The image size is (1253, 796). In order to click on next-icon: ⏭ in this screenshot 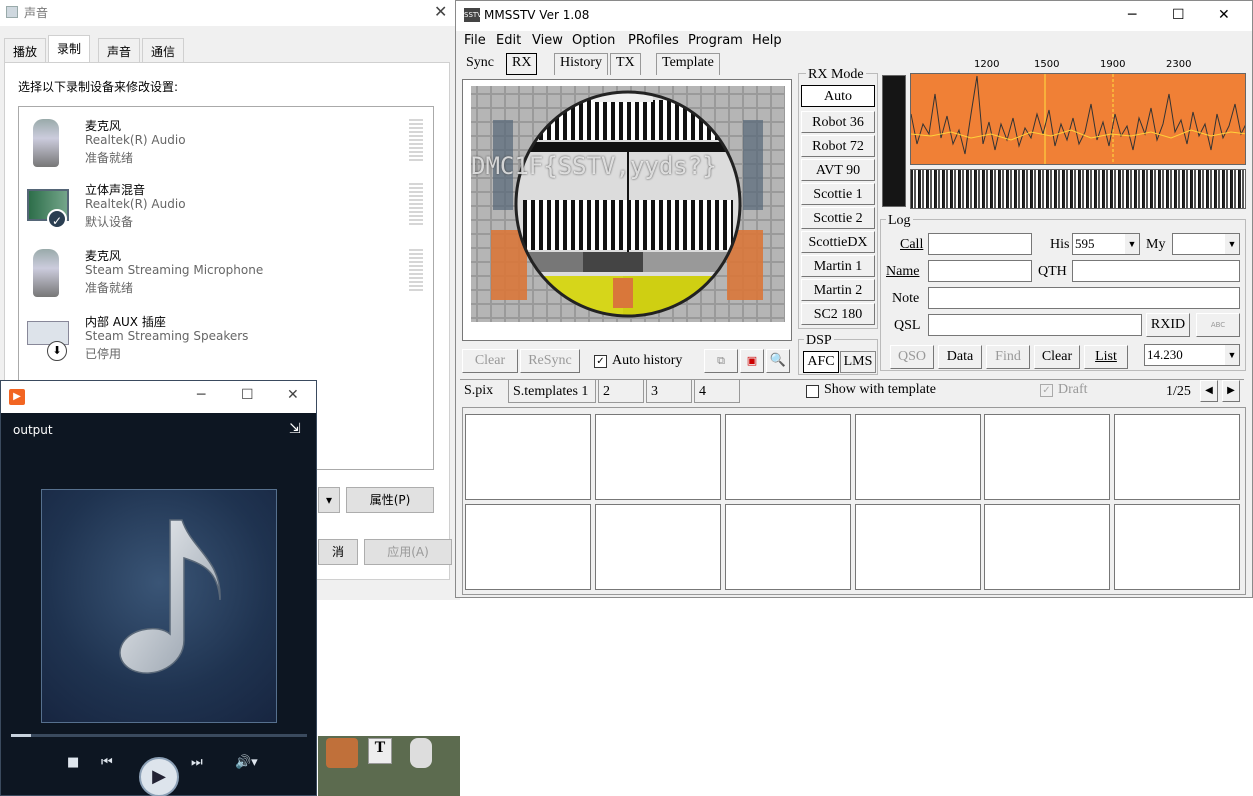, I will do `click(197, 762)`.